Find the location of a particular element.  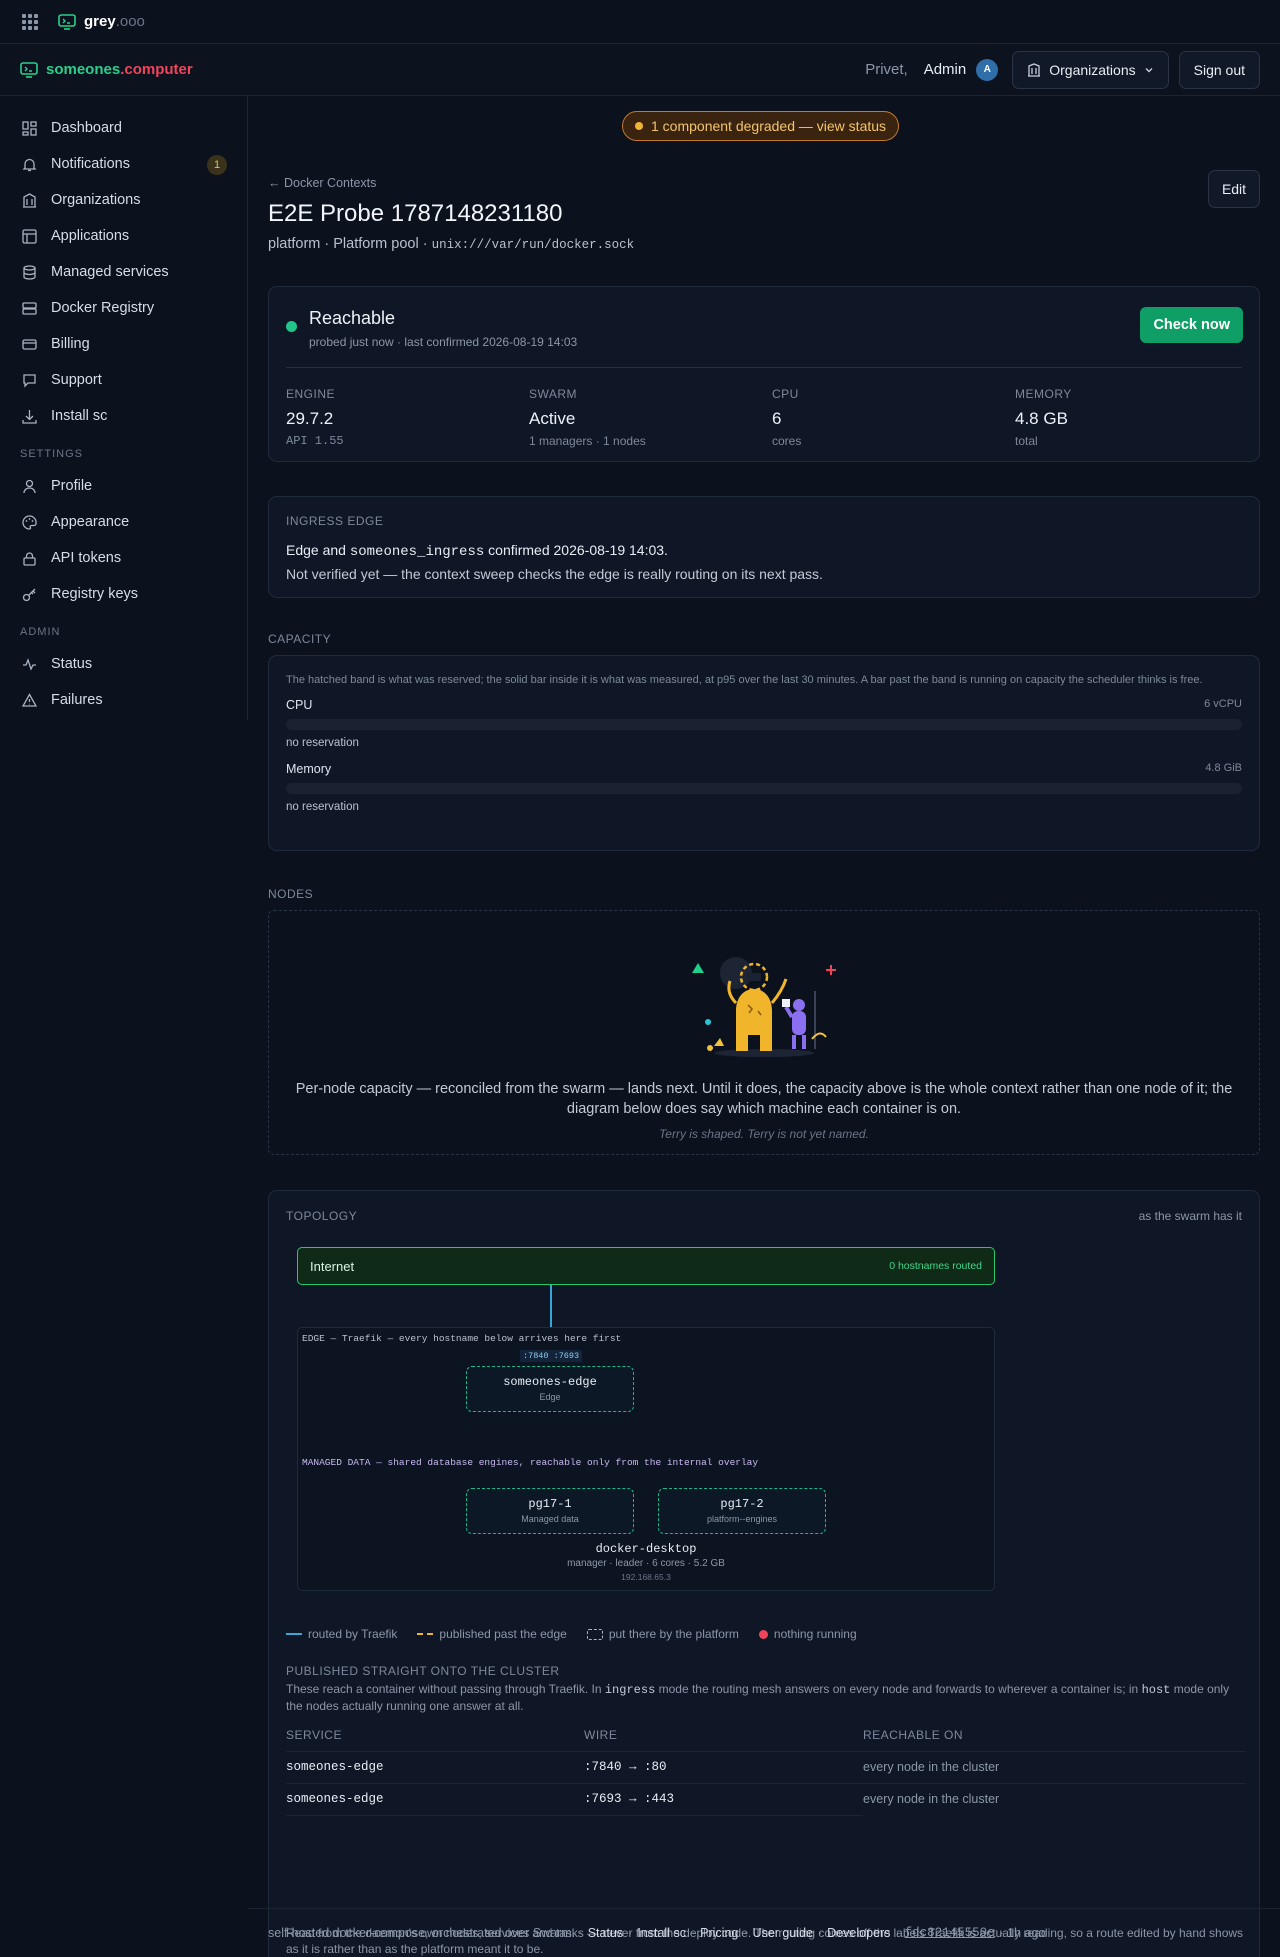

internet-node: Internet 0 hostnames routed is located at coordinates (646, 1266).